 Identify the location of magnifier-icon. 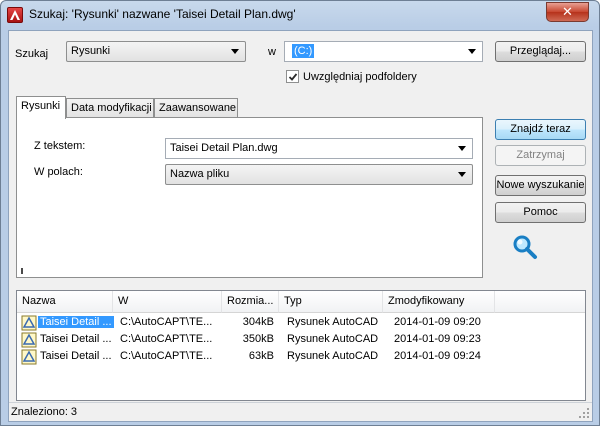
(525, 247).